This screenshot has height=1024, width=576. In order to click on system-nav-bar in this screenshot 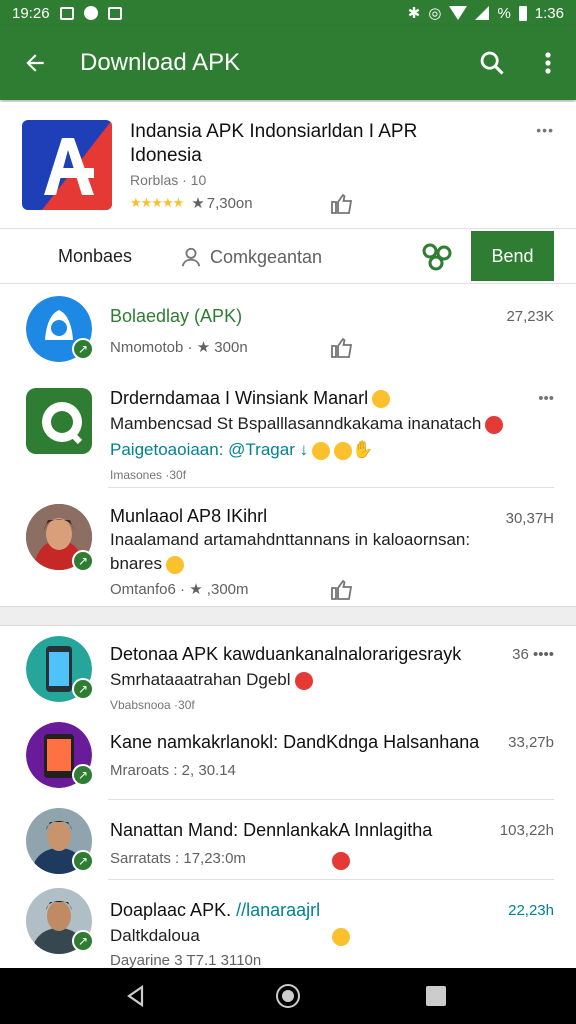, I will do `click(288, 996)`.